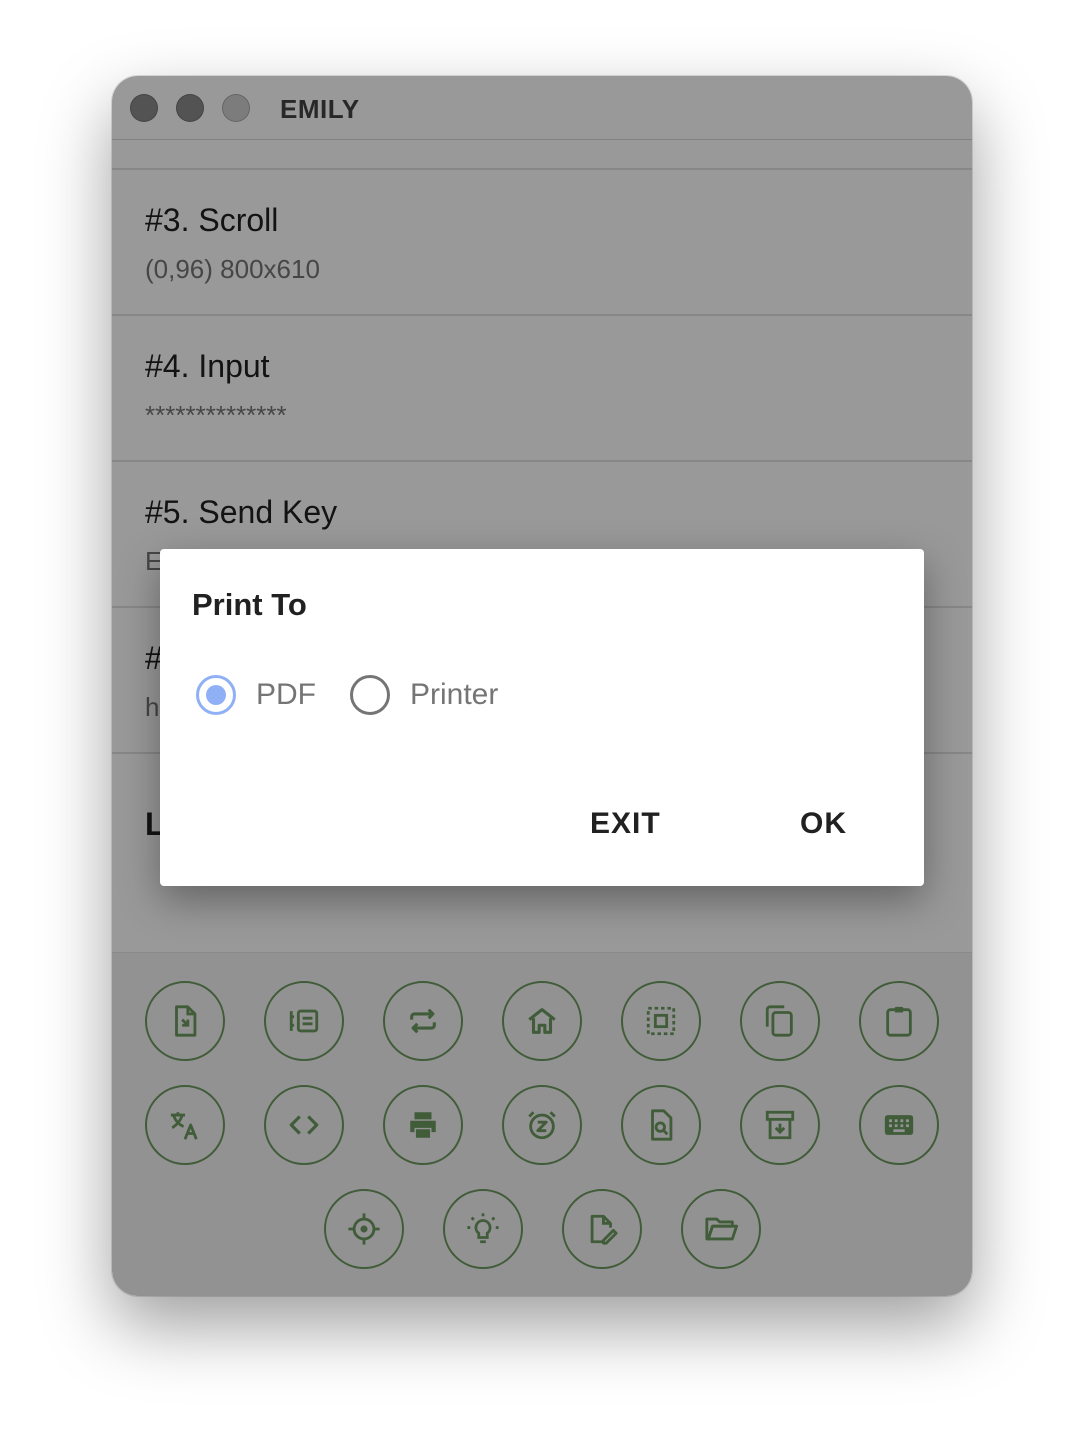  What do you see at coordinates (216, 695) in the screenshot?
I see `radio-button-checked` at bounding box center [216, 695].